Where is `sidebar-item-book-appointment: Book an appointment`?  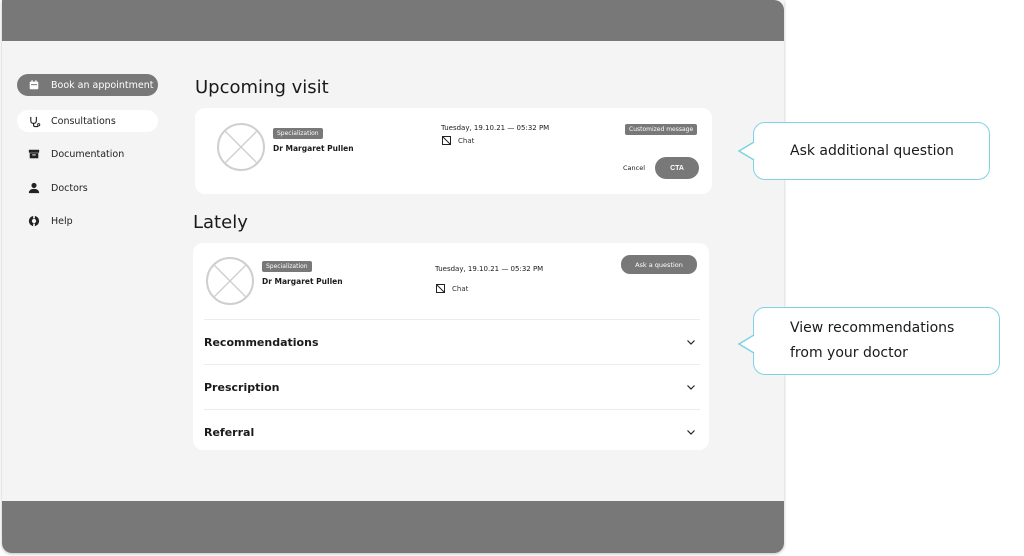
sidebar-item-book-appointment: Book an appointment is located at coordinates (87, 85).